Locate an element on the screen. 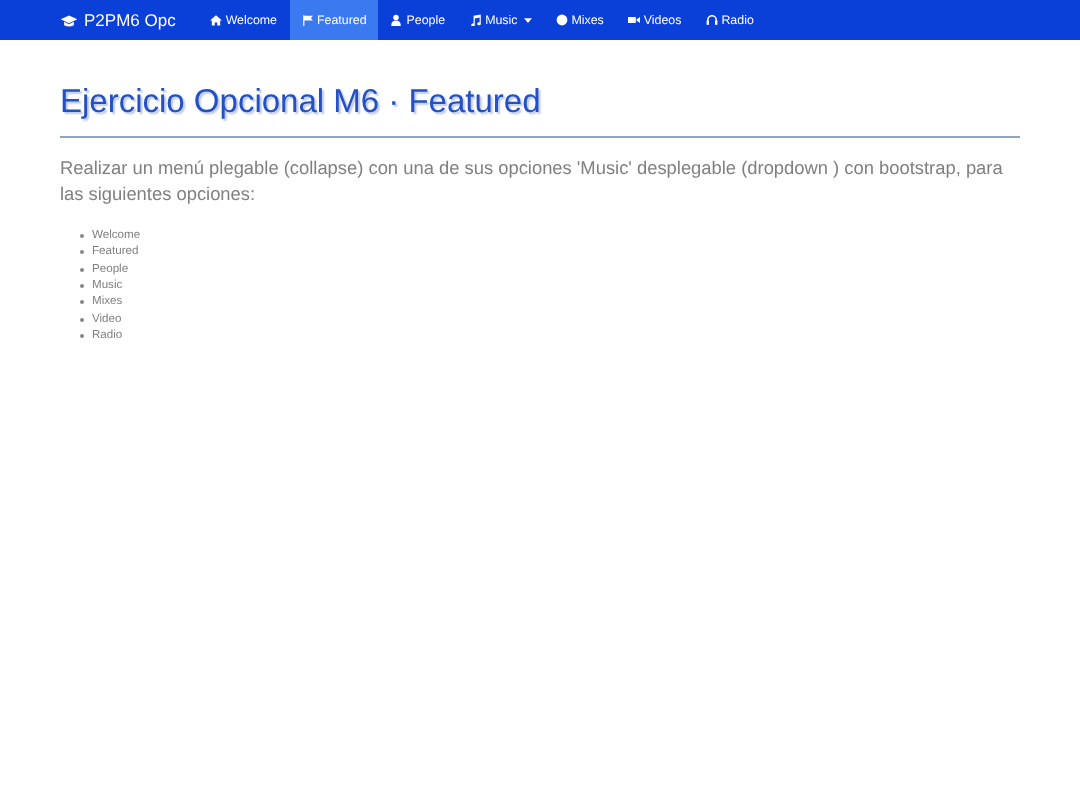 The image size is (1080, 810). brand-link: P2PM6 Opc is located at coordinates (118, 20).